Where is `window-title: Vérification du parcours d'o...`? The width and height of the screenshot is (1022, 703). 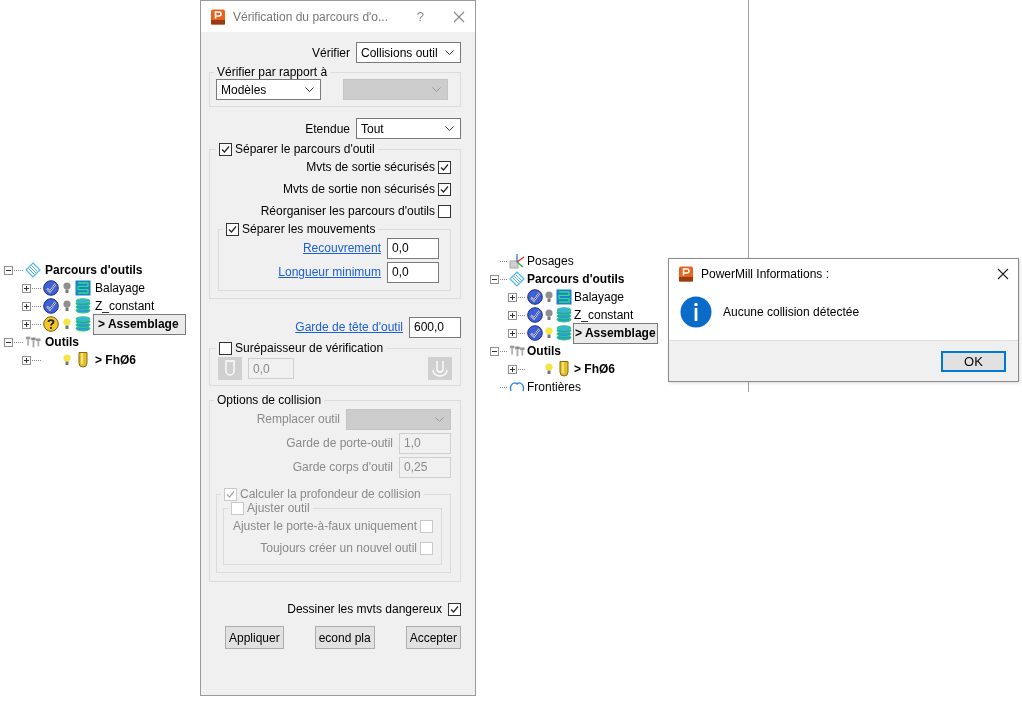
window-title: Vérification du parcours d'o... is located at coordinates (311, 16).